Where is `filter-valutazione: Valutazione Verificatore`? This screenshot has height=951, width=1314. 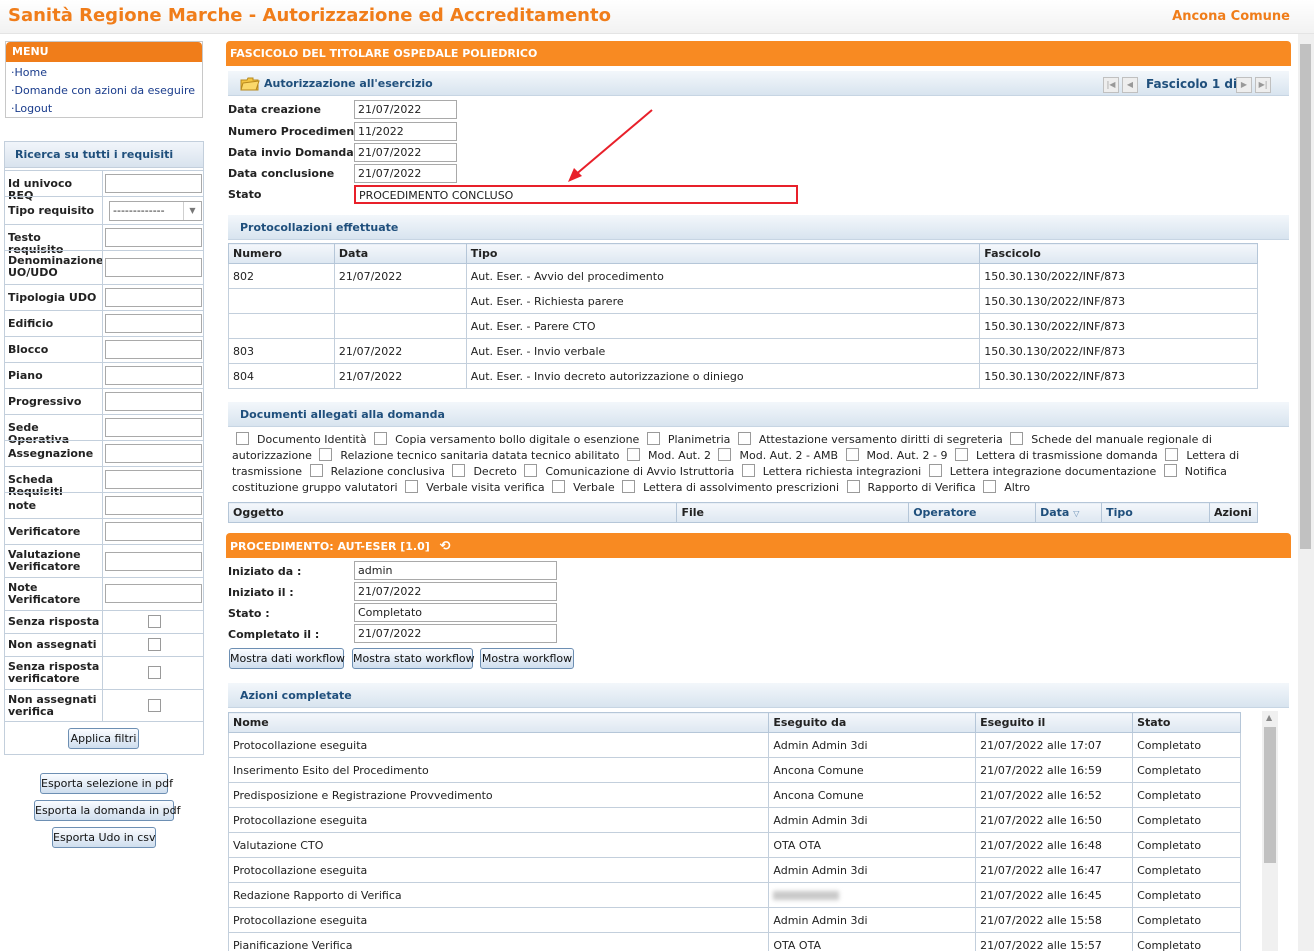 filter-valutazione: Valutazione Verificatore is located at coordinates (104, 560).